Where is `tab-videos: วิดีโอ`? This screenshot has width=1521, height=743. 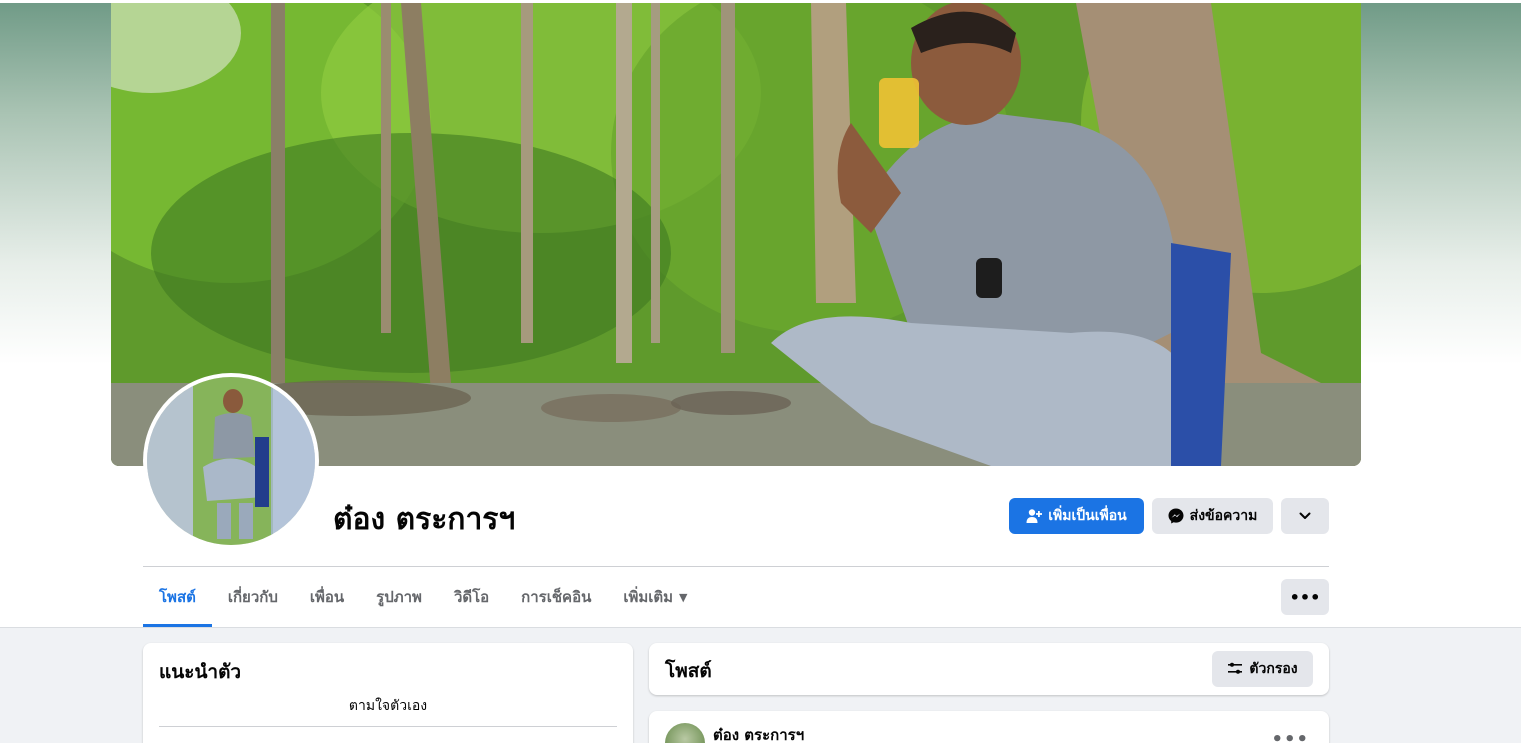 tab-videos: วิดีโอ is located at coordinates (471, 597).